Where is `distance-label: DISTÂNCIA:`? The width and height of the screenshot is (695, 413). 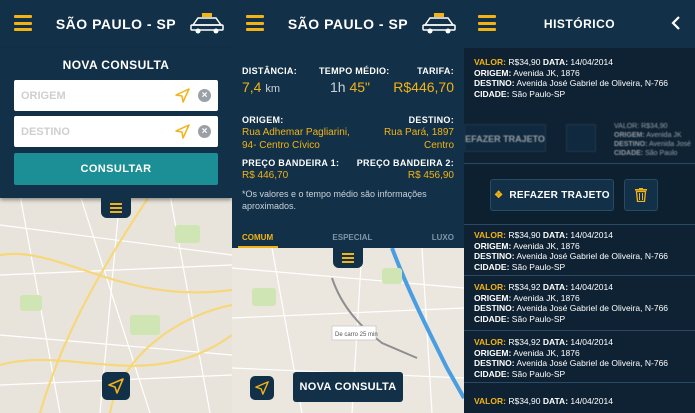
distance-label: DISTÂNCIA: is located at coordinates (269, 71).